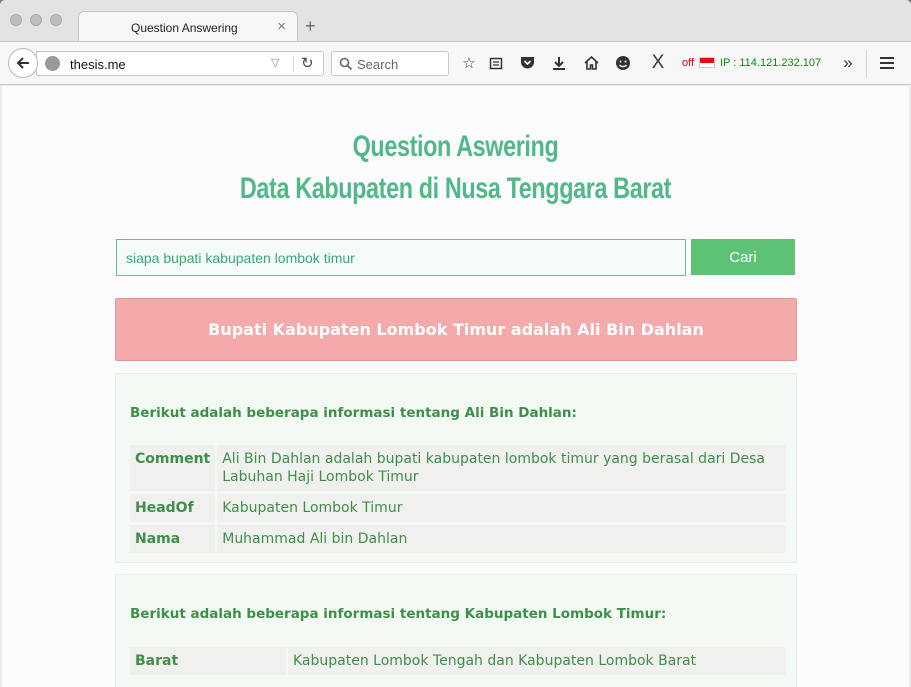 The image size is (911, 687). I want to click on back-arrow-icon, so click(22, 63).